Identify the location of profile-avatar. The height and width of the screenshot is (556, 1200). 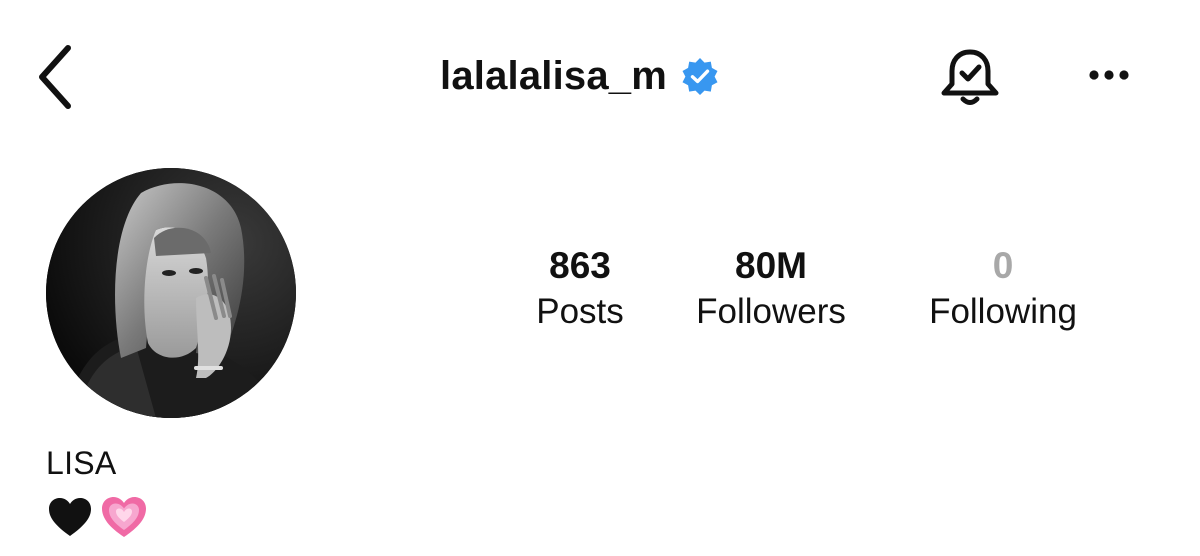
(171, 293).